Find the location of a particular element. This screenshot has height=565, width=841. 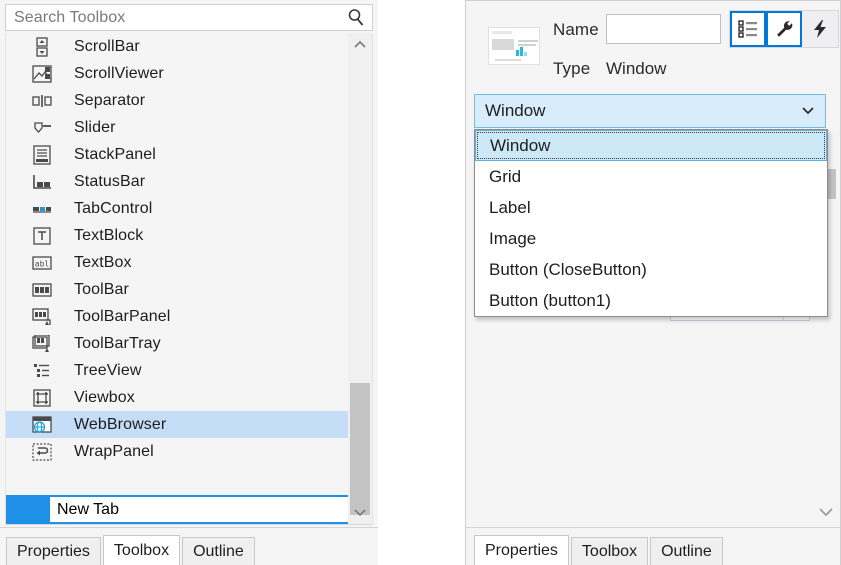

separator-icon is located at coordinates (42, 101).